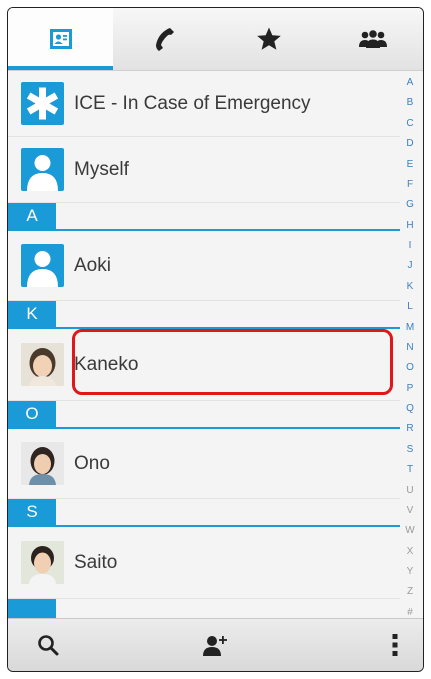 The height and width of the screenshot is (679, 431). I want to click on contact-row-ice: ICE - In Case of Emergency, so click(204, 104).